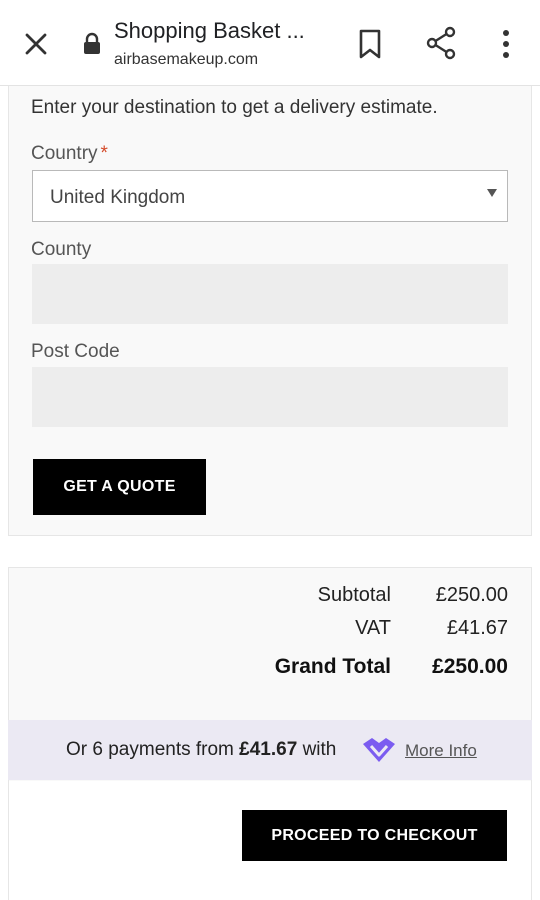  I want to click on subtotal-label: Subtotal, so click(354, 595).